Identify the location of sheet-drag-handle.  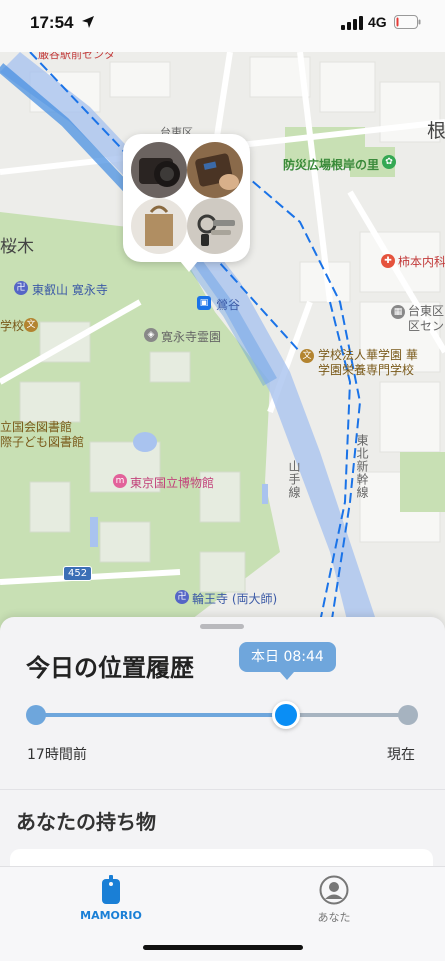
(222, 626).